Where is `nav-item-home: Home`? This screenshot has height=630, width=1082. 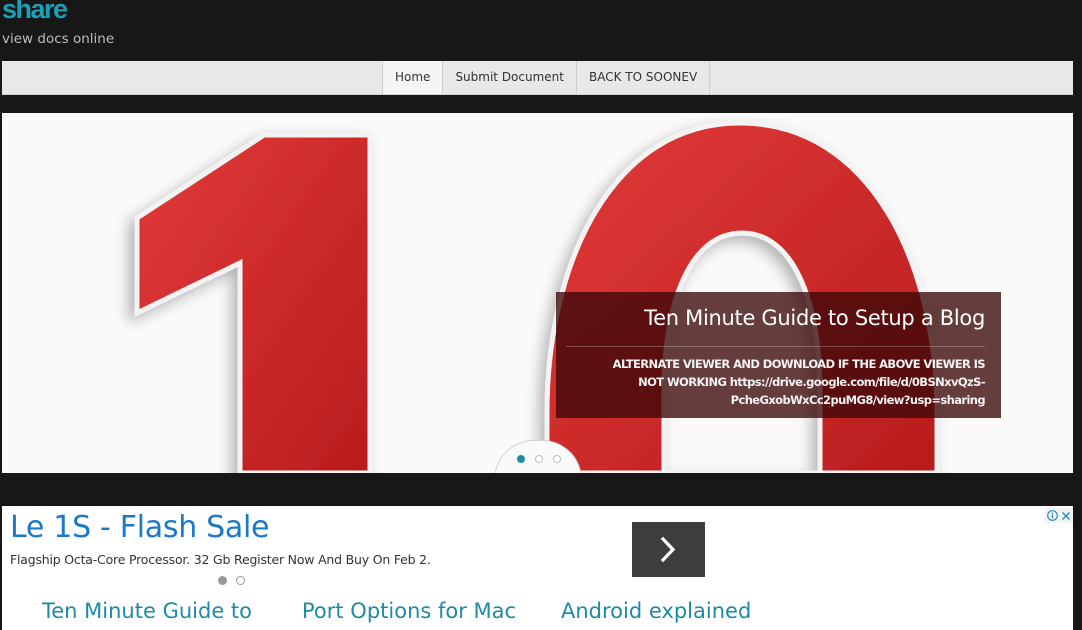 nav-item-home: Home is located at coordinates (413, 77).